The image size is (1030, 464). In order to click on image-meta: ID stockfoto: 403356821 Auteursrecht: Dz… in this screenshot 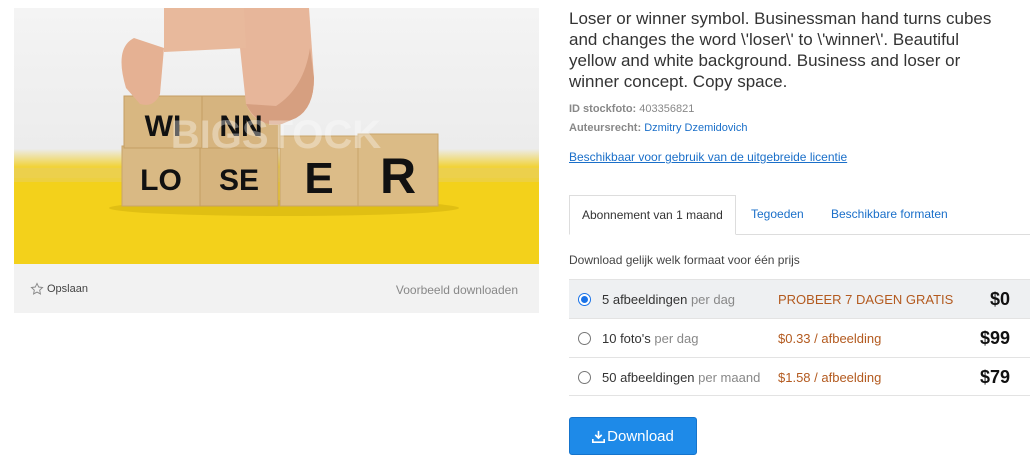, I will do `click(799, 119)`.